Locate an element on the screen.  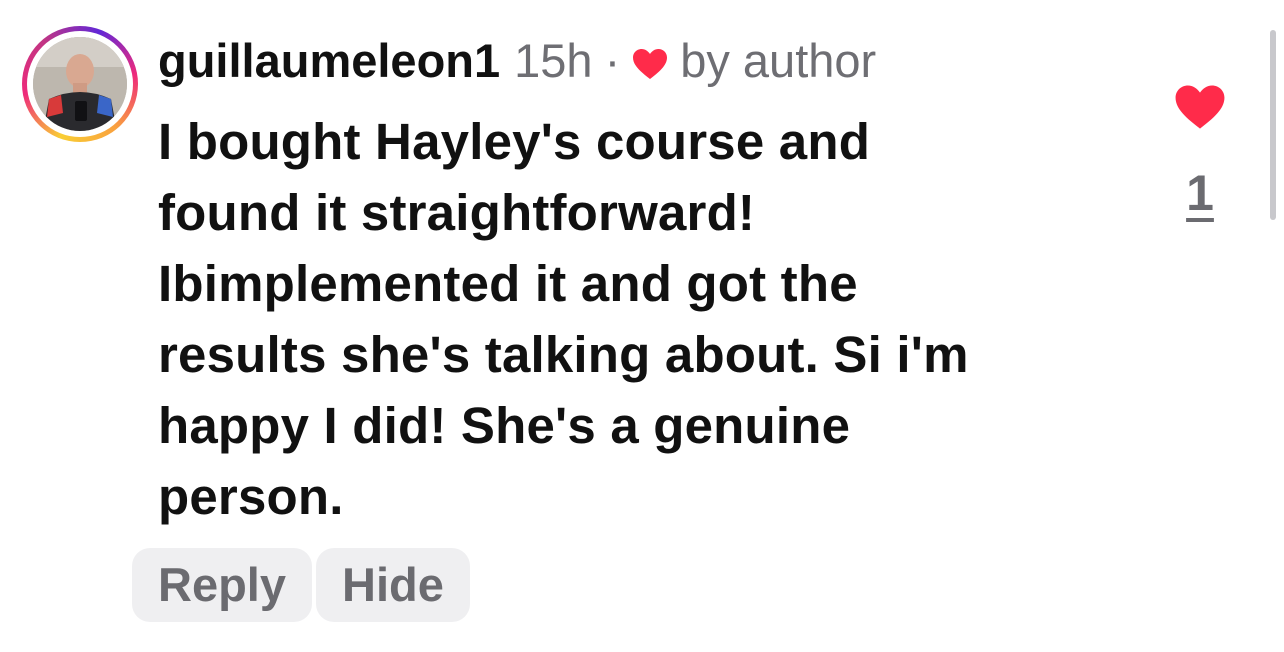
avatar-ring-gap is located at coordinates (80, 84).